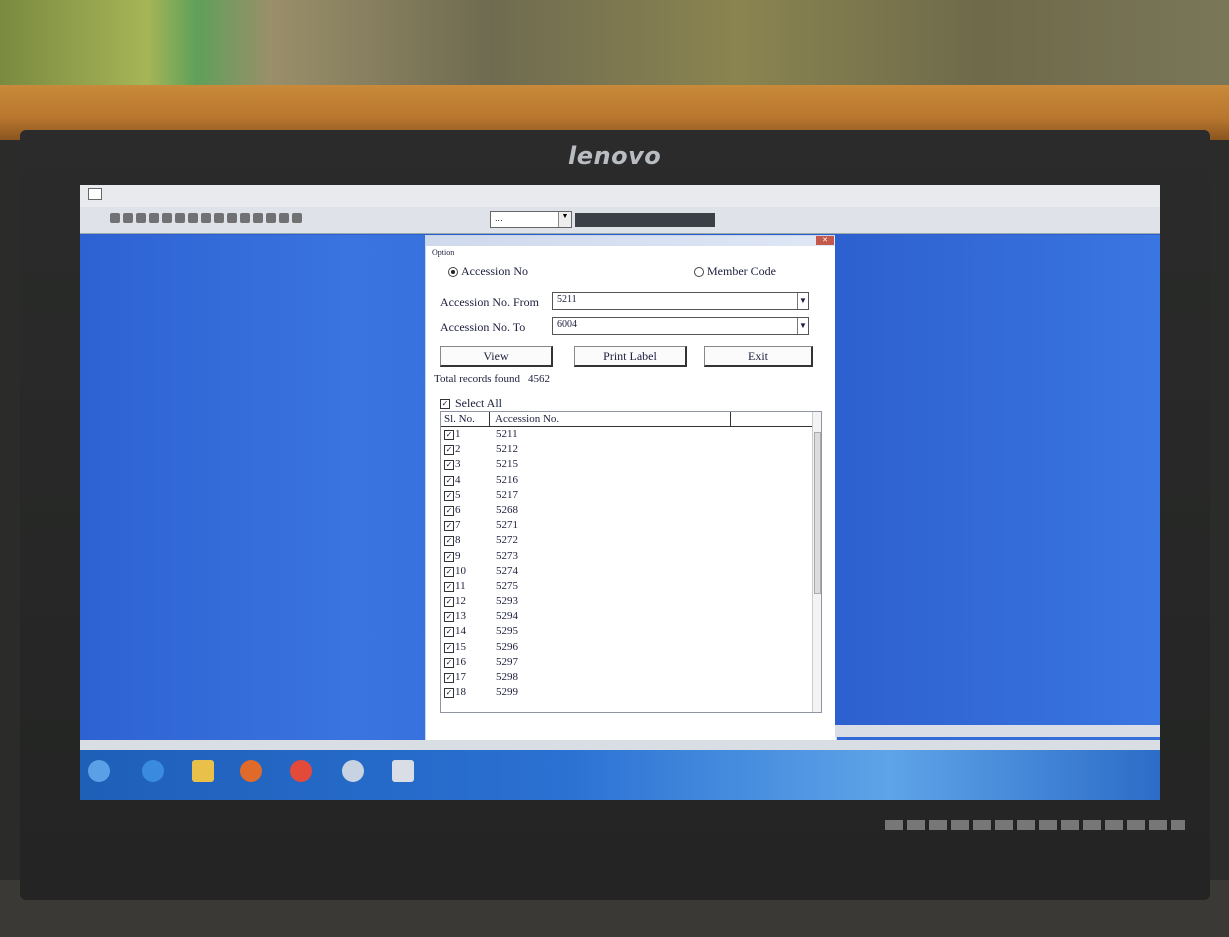 The width and height of the screenshot is (1229, 937). Describe the element at coordinates (507, 555) in the screenshot. I see `row-accession-no: 5273` at that location.